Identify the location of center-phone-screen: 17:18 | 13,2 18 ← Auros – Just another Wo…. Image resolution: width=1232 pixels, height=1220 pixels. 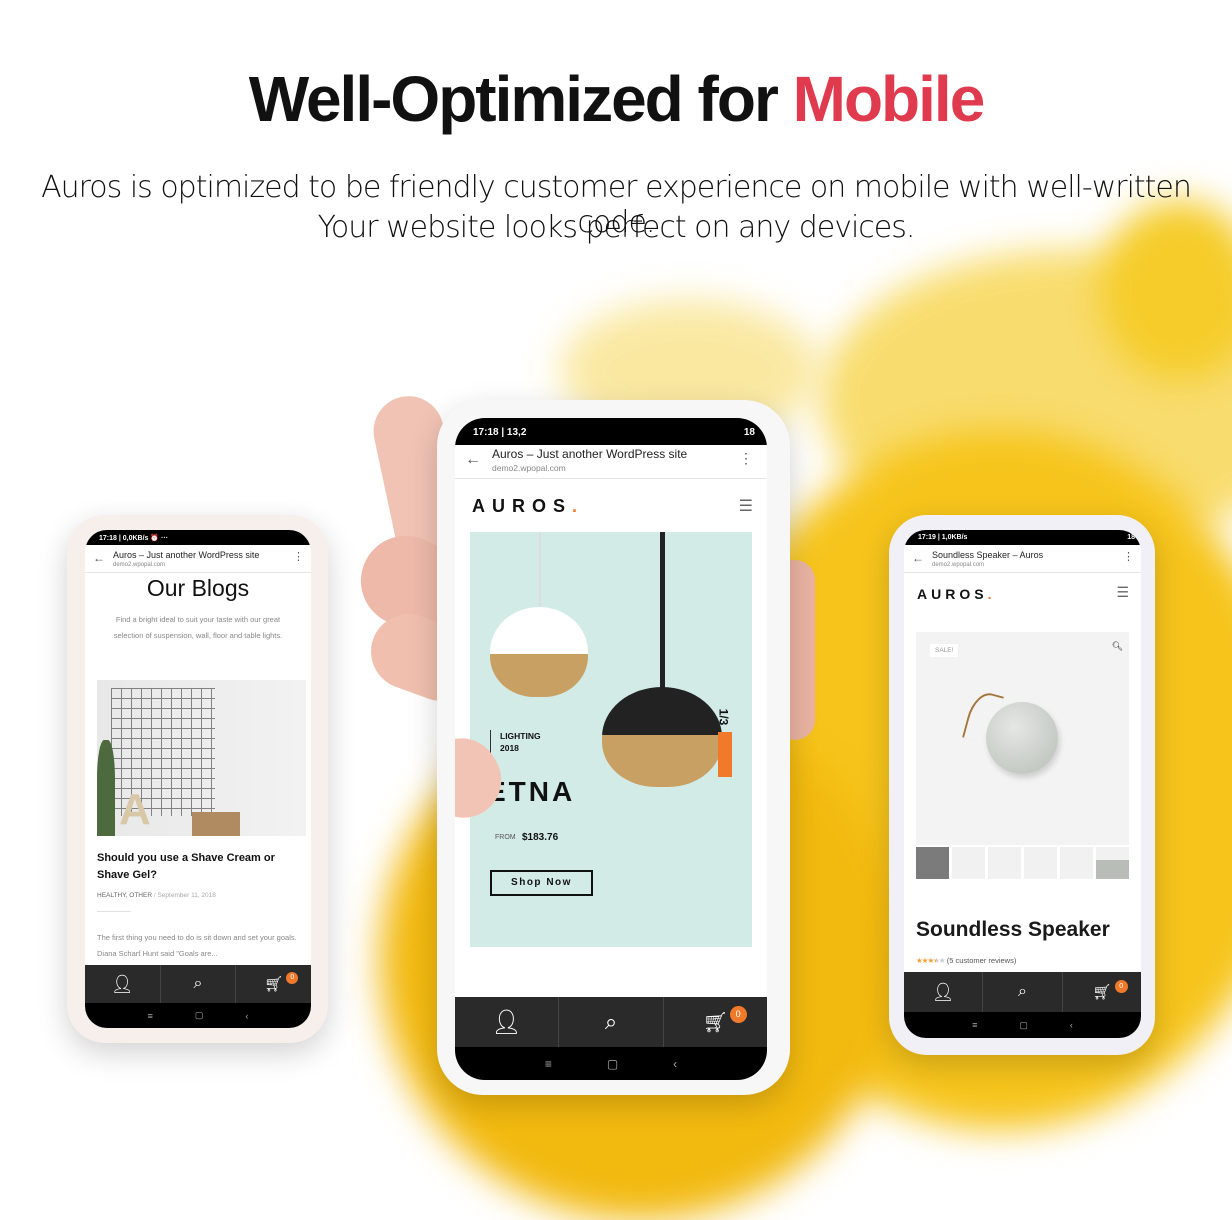
(611, 749).